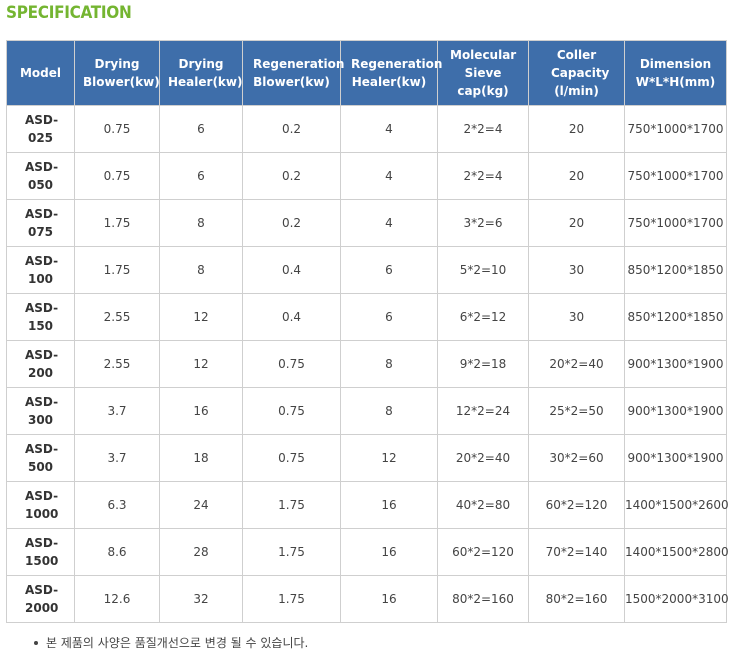 The height and width of the screenshot is (663, 735). Describe the element at coordinates (483, 458) in the screenshot. I see `cell-molecular-sieve: 20*2=40` at that location.